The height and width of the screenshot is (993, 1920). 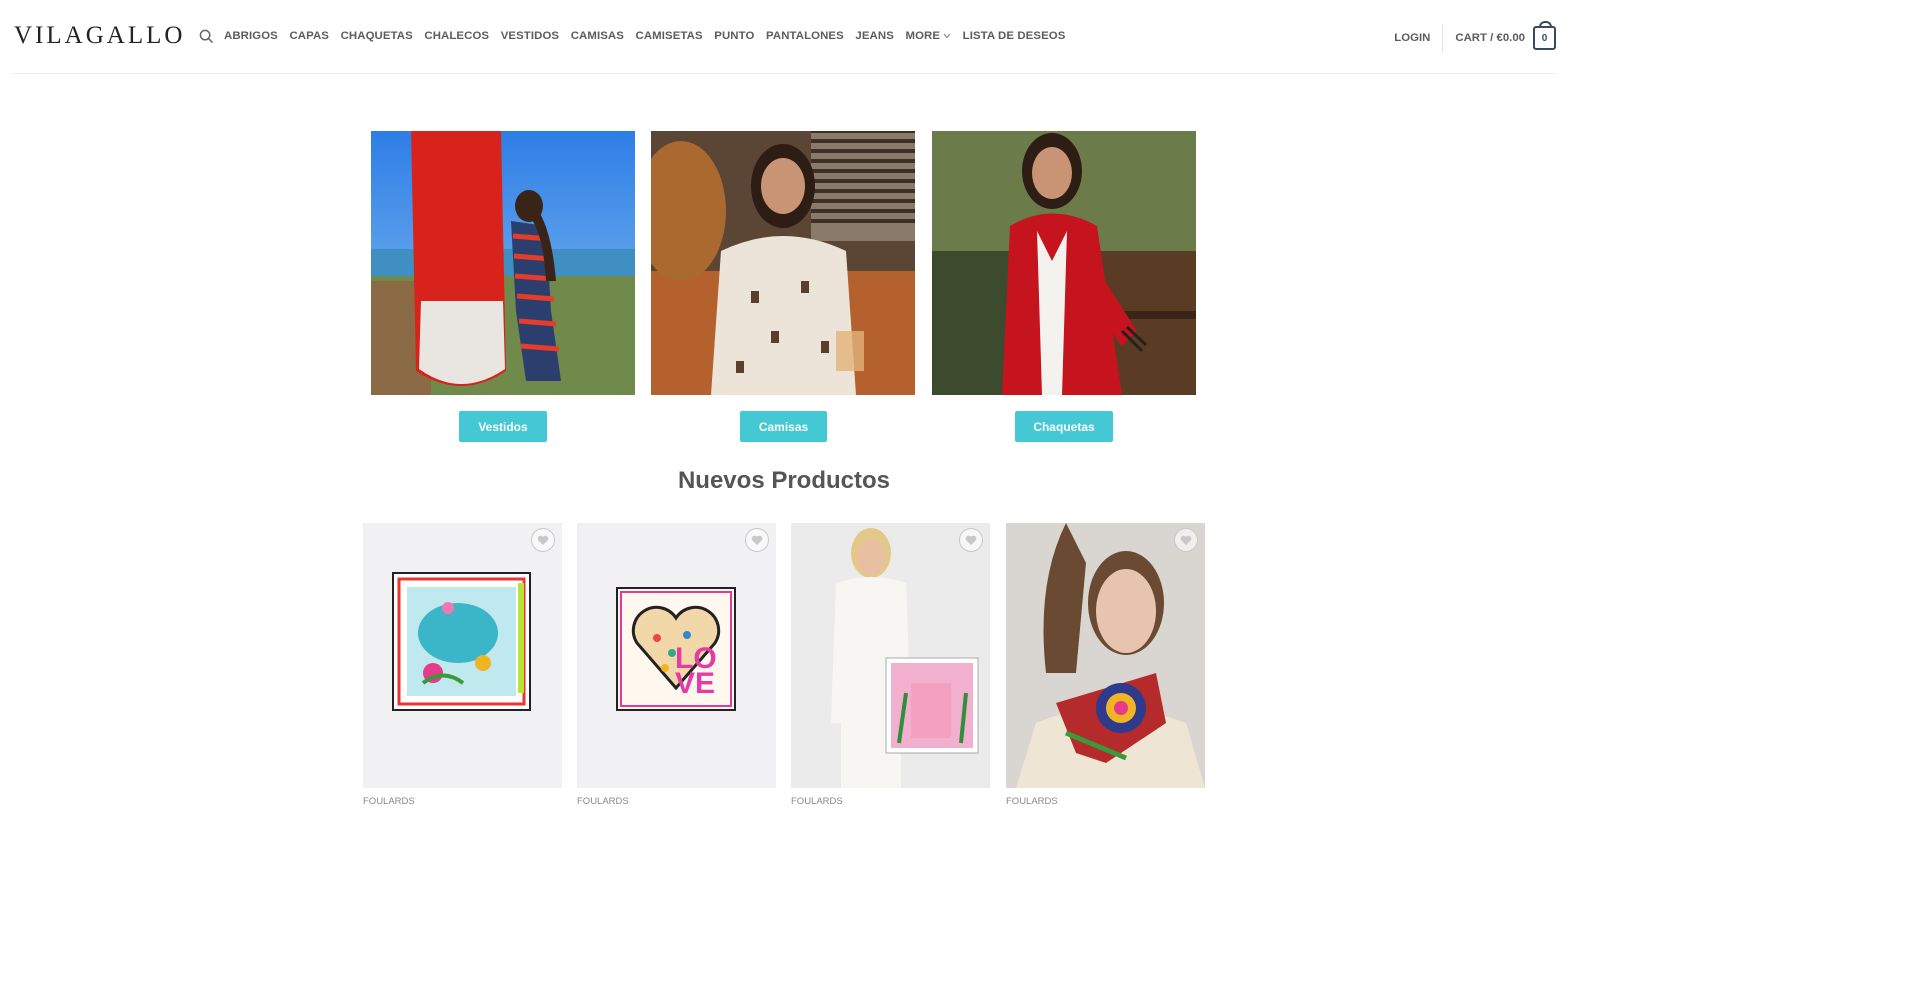 I want to click on header-divider, so click(x=784, y=73).